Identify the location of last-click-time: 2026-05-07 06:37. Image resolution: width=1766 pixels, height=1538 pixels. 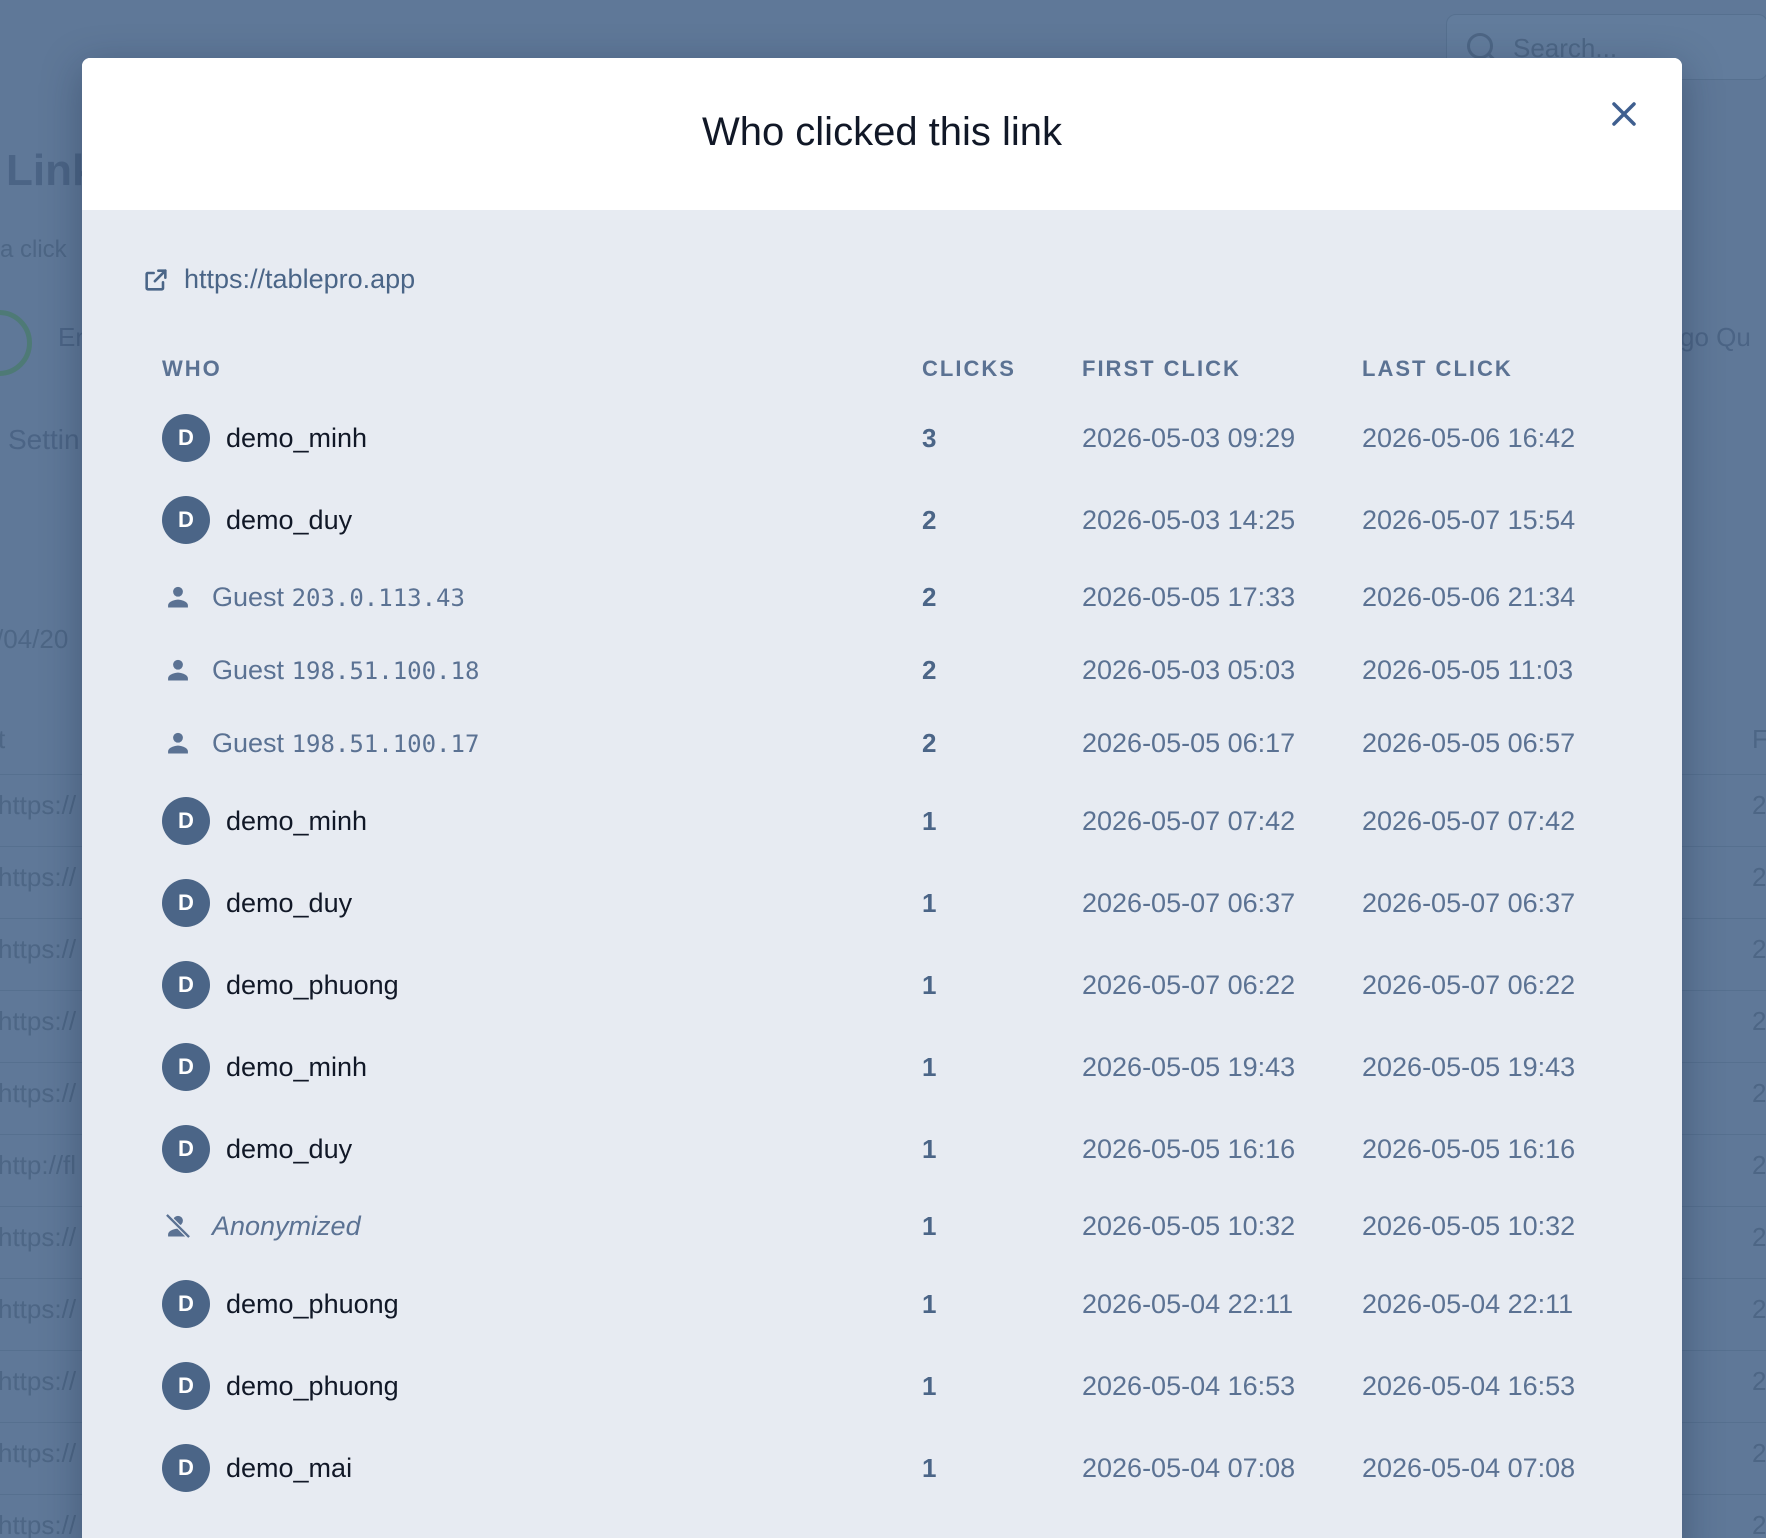
(1469, 903).